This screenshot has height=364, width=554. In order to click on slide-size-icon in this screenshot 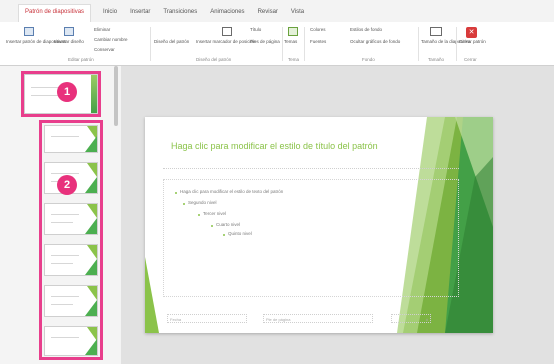, I will do `click(436, 31)`.